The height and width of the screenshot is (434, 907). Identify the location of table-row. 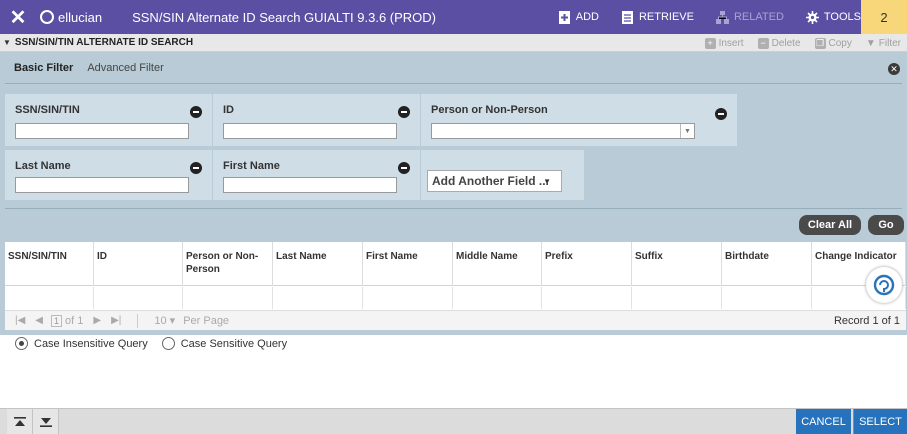
(455, 298).